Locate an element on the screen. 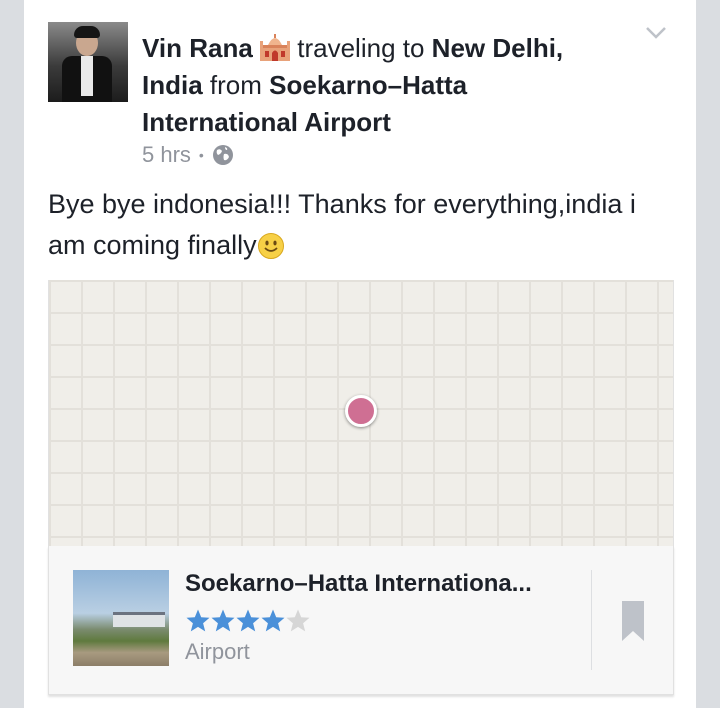 This screenshot has height=708, width=720. from-text: from is located at coordinates (235, 85).